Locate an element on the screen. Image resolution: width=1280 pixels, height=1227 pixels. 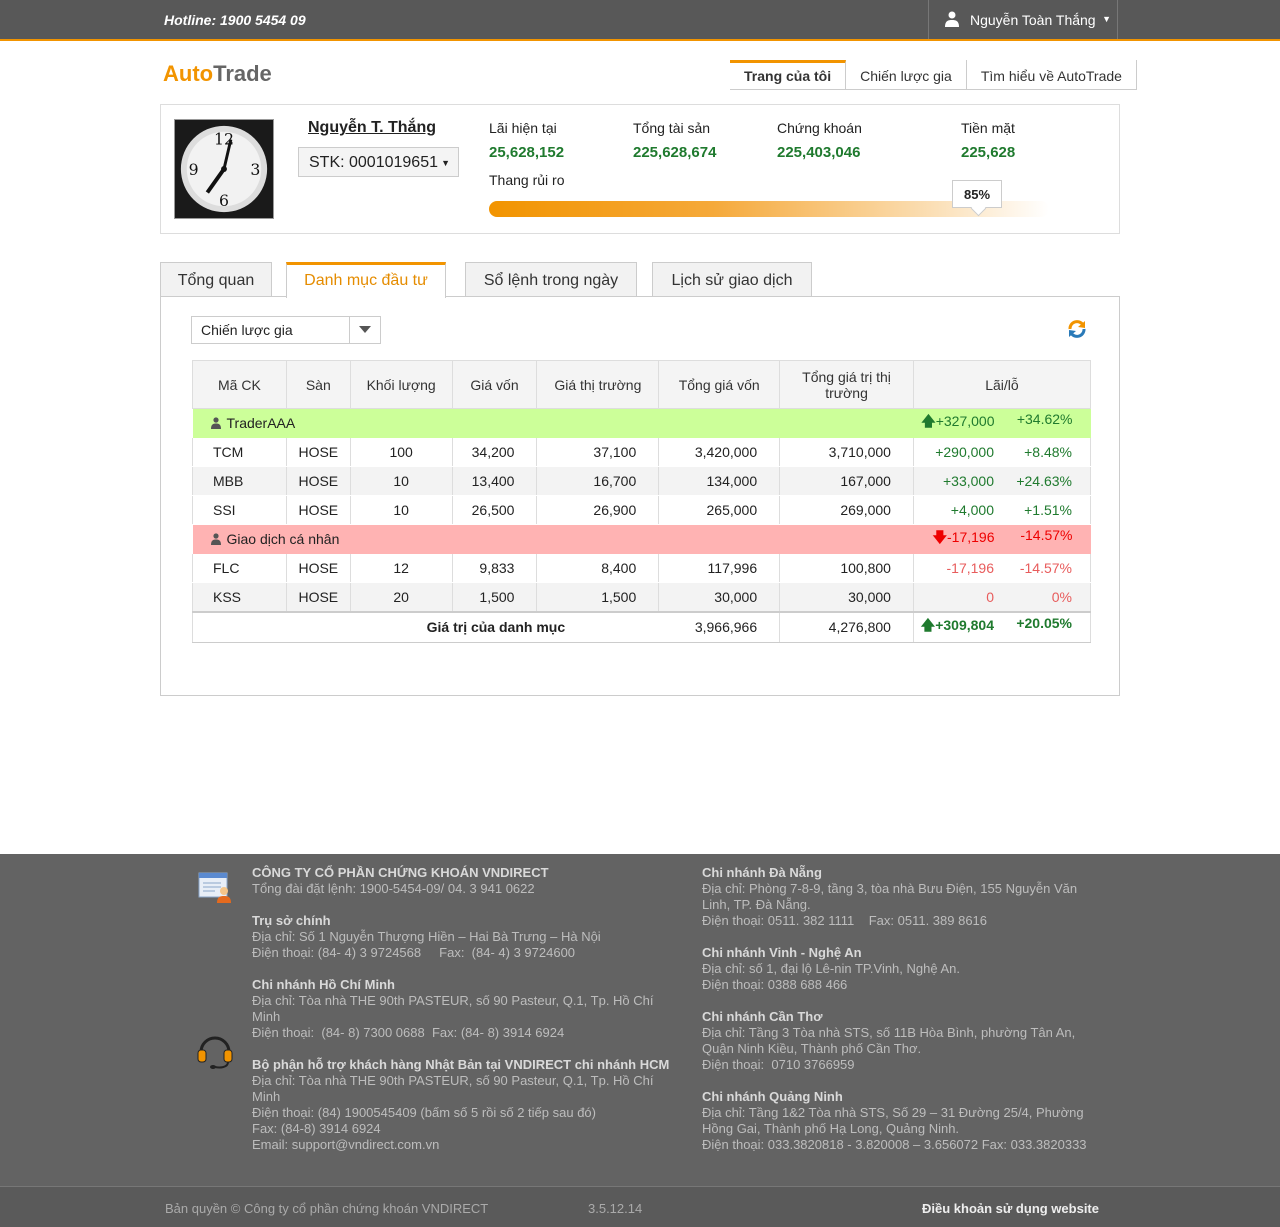
account-number-value: STK: 0001019651 is located at coordinates (373, 162).